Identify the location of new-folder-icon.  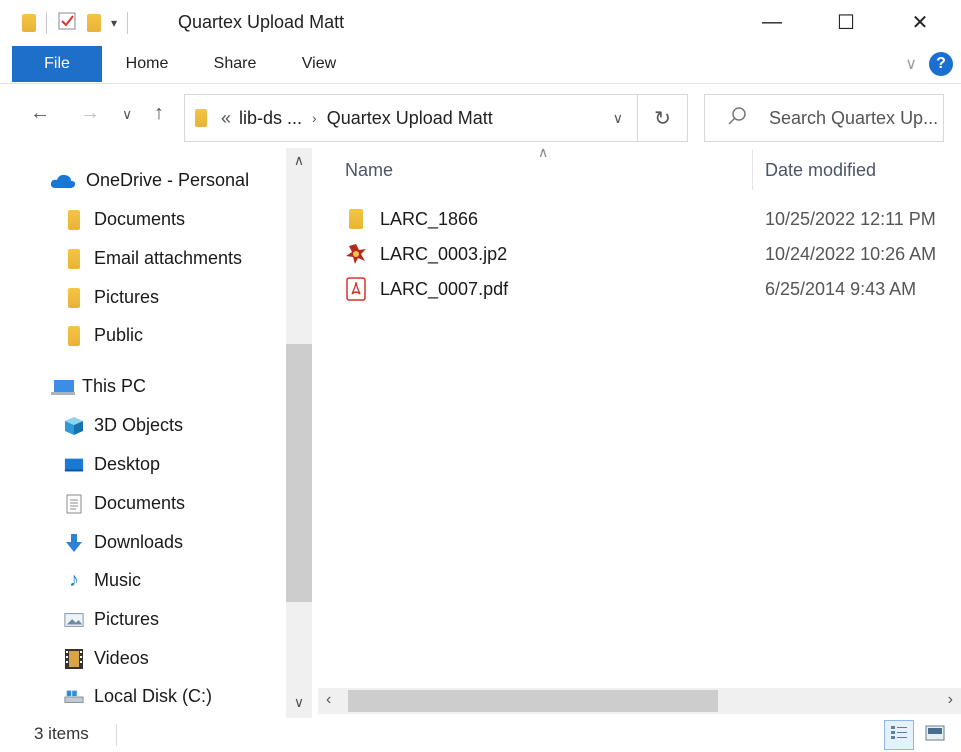
(94, 23).